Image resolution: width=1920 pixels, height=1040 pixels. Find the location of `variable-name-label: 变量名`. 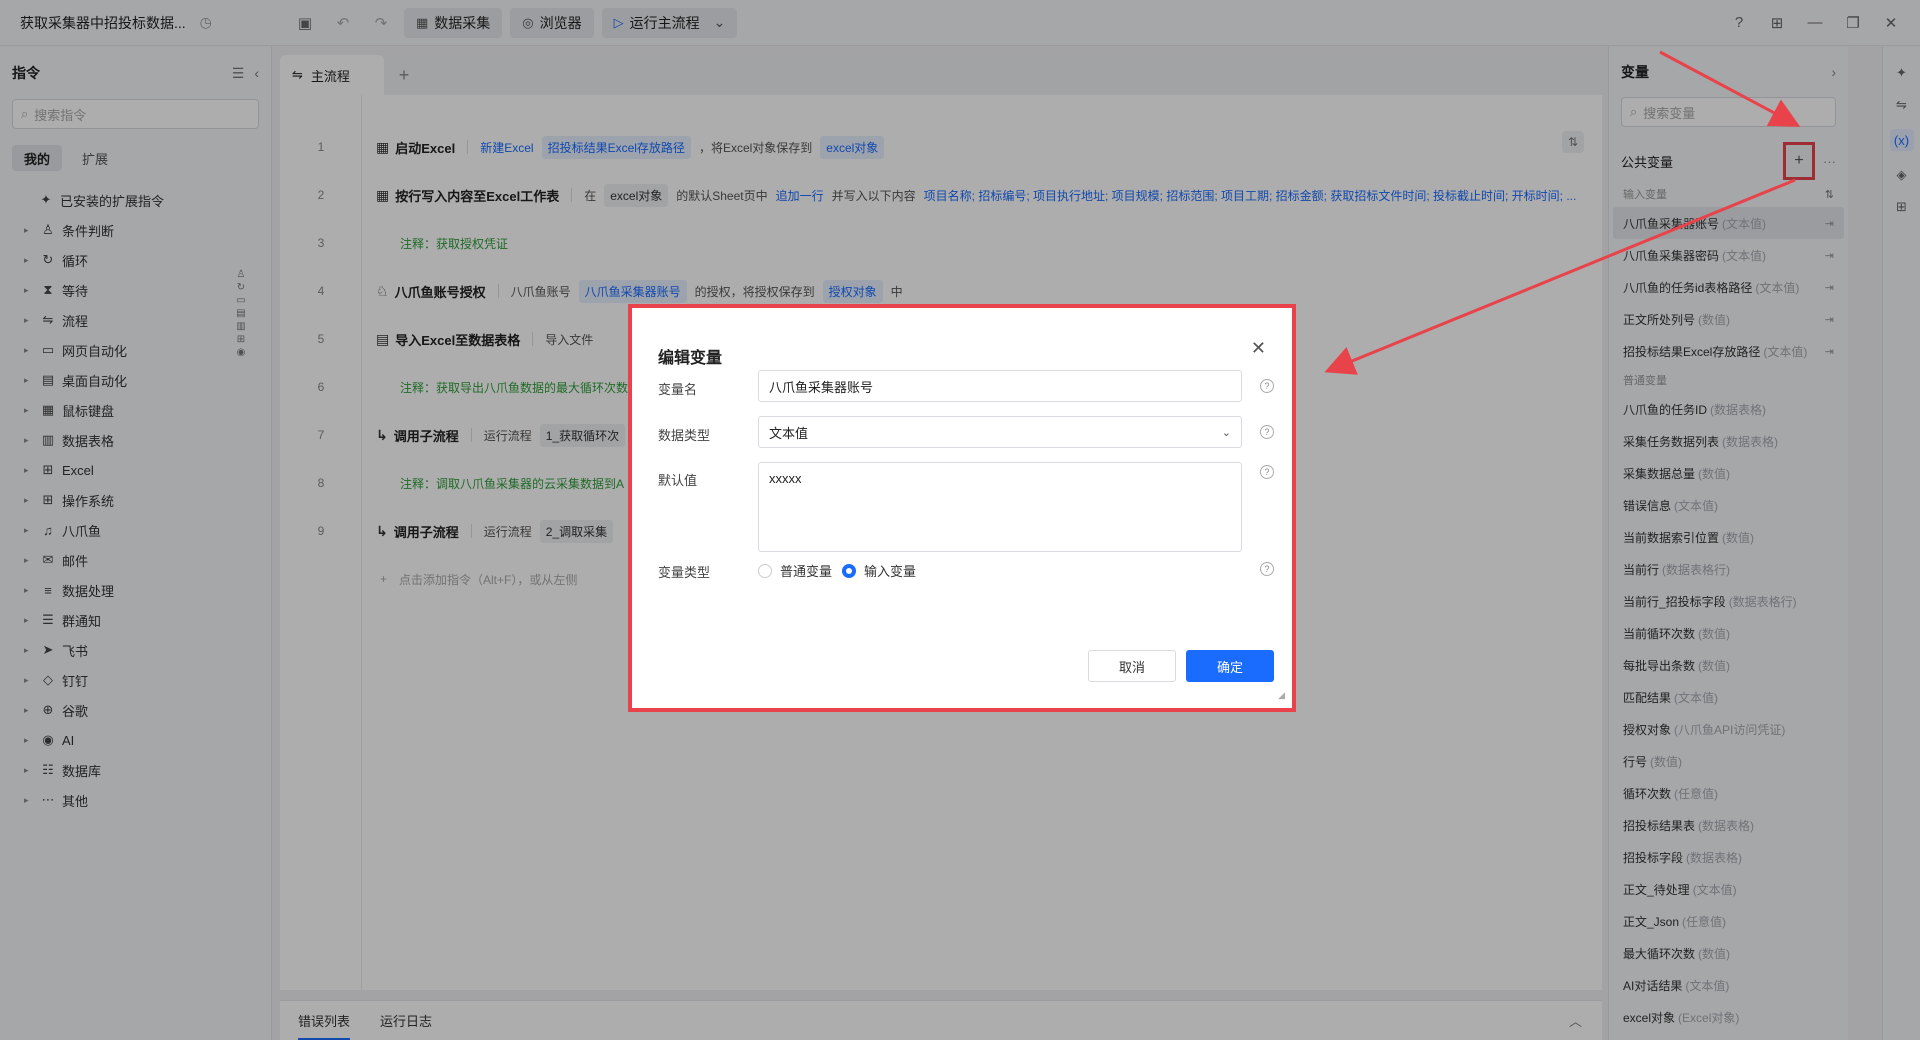

variable-name-label: 变量名 is located at coordinates (678, 389).